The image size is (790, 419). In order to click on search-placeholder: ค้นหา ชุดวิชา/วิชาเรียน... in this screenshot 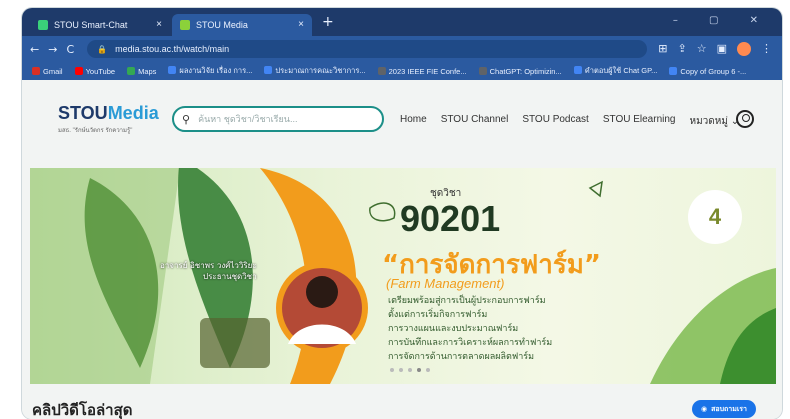, I will do `click(248, 119)`.